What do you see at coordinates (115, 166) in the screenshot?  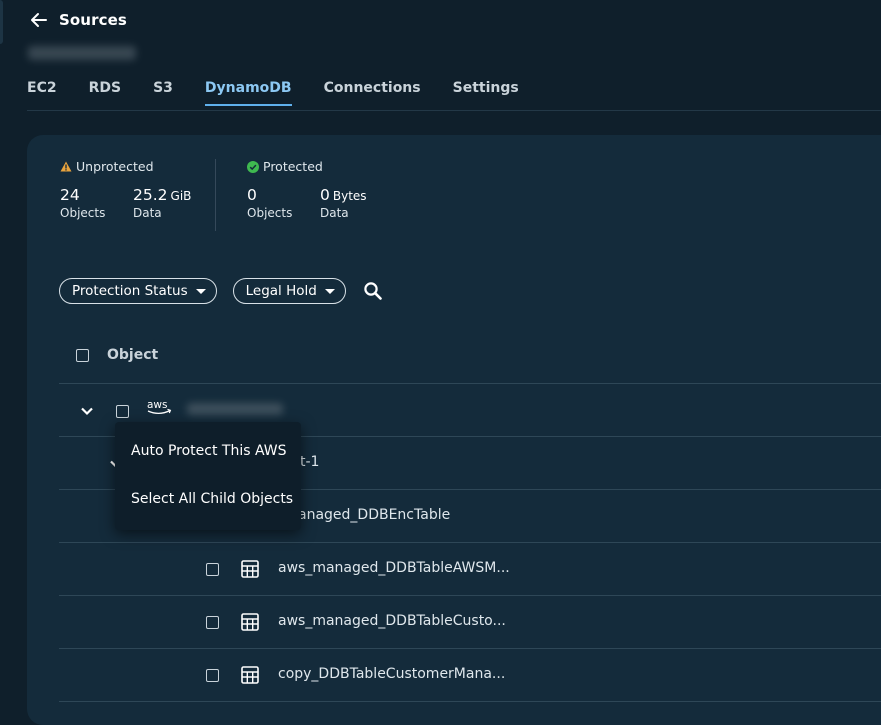 I see `unprotected-label: Unprotected` at bounding box center [115, 166].